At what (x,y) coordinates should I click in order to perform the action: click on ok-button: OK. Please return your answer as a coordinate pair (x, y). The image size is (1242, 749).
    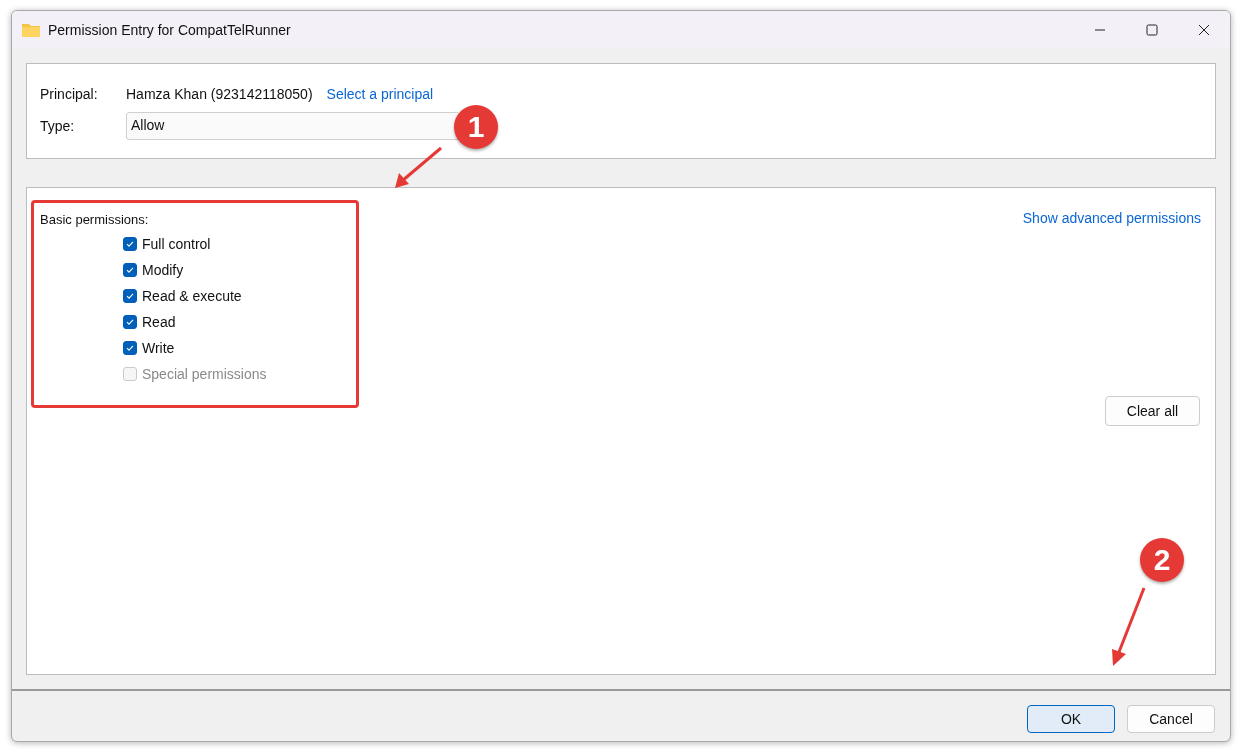
    Looking at the image, I should click on (1071, 719).